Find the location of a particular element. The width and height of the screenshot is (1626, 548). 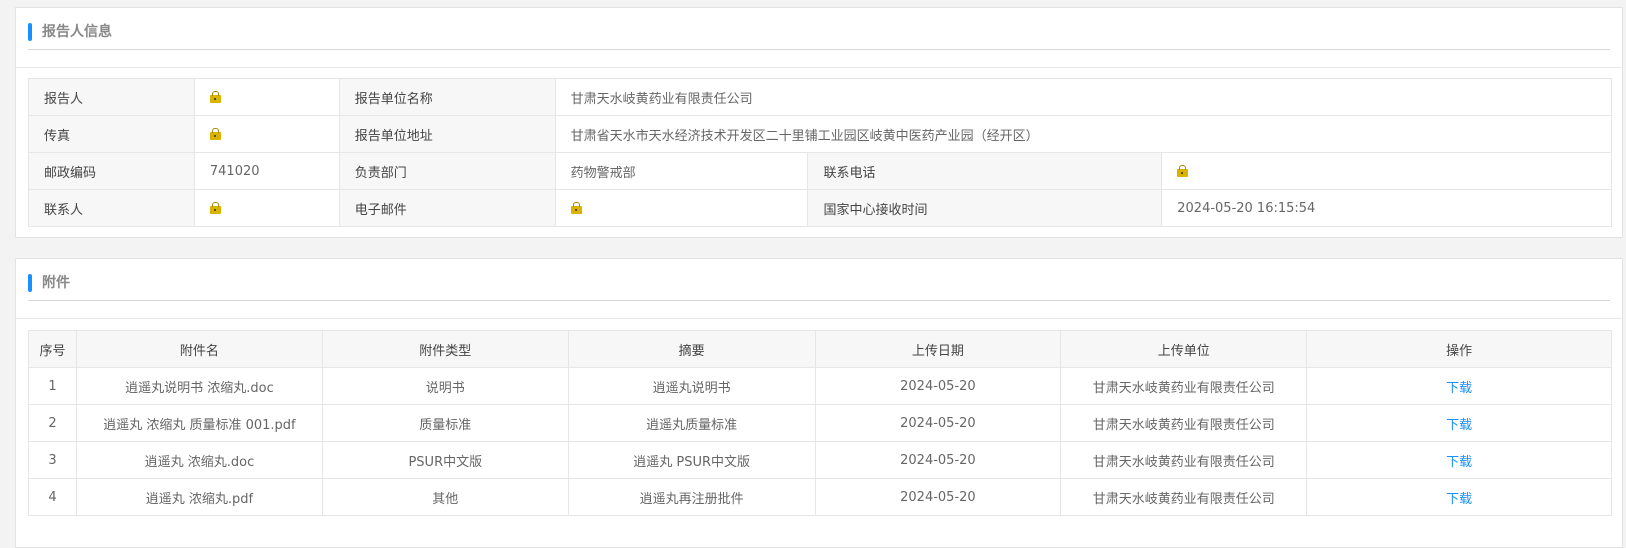

col-header-type: 附件类型 is located at coordinates (445, 349).